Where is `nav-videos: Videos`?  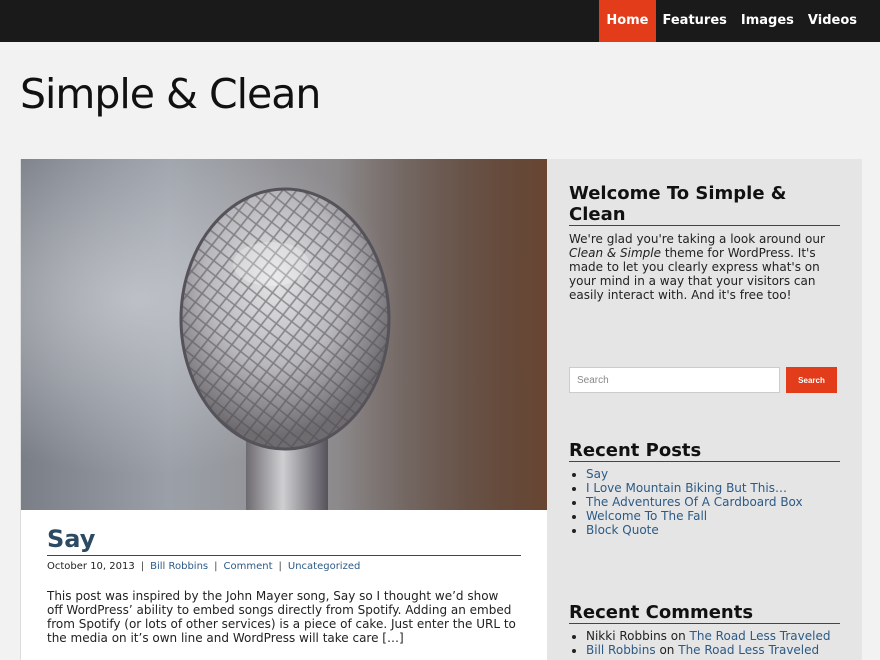 nav-videos: Videos is located at coordinates (832, 21).